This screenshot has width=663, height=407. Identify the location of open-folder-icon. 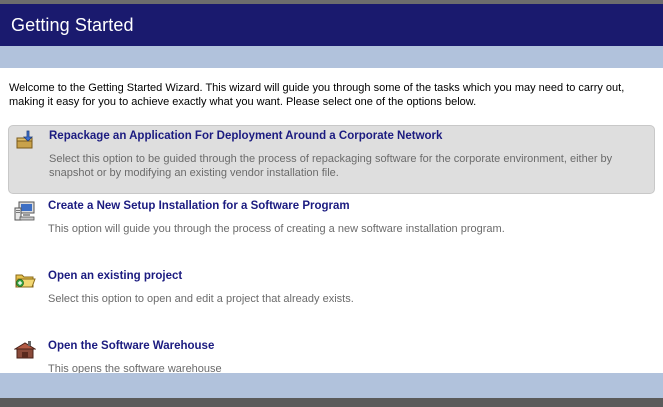
(25, 280).